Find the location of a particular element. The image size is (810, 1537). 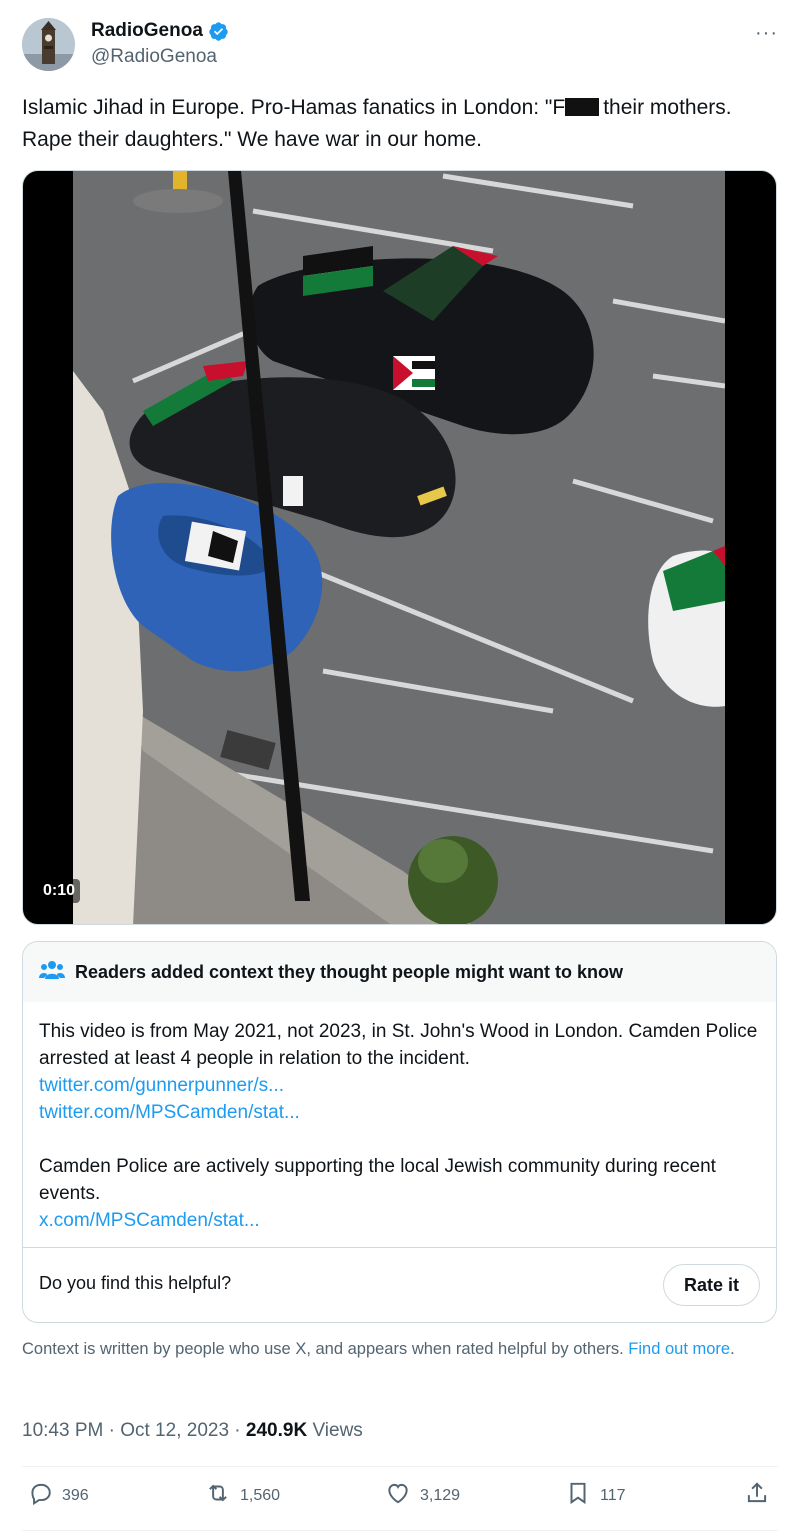

bookmark-count: 117 is located at coordinates (613, 1495).